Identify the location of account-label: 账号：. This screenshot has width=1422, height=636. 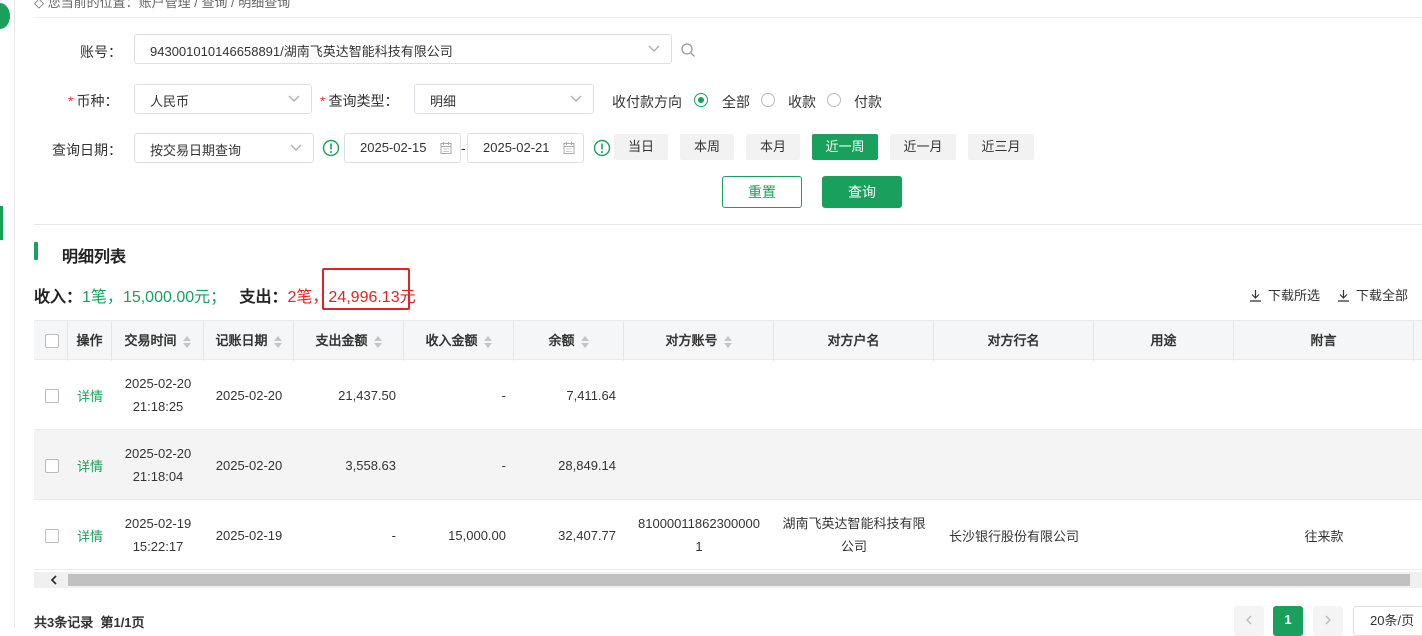
(101, 52).